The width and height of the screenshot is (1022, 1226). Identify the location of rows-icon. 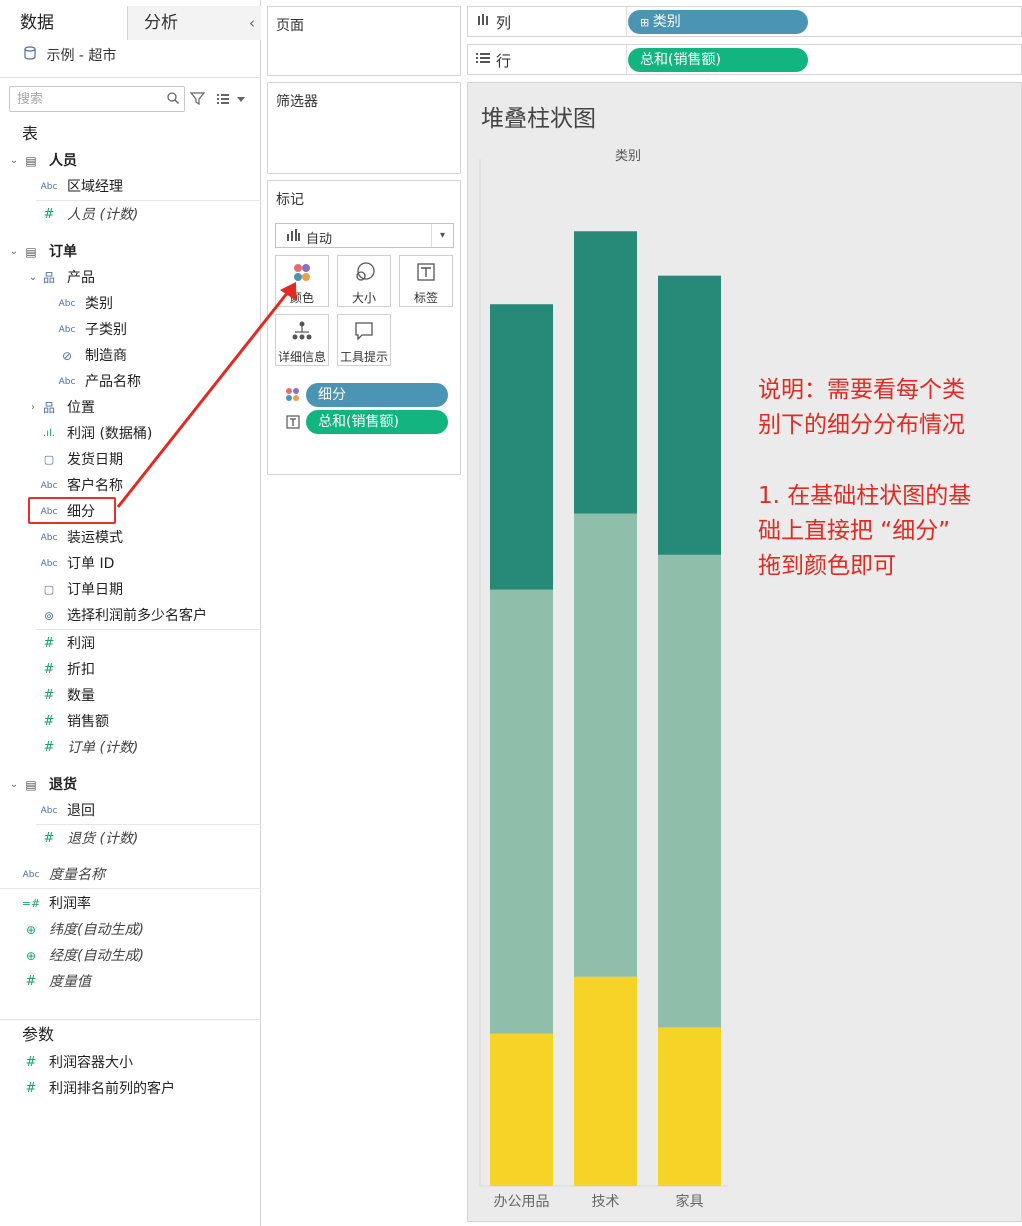
(483, 58).